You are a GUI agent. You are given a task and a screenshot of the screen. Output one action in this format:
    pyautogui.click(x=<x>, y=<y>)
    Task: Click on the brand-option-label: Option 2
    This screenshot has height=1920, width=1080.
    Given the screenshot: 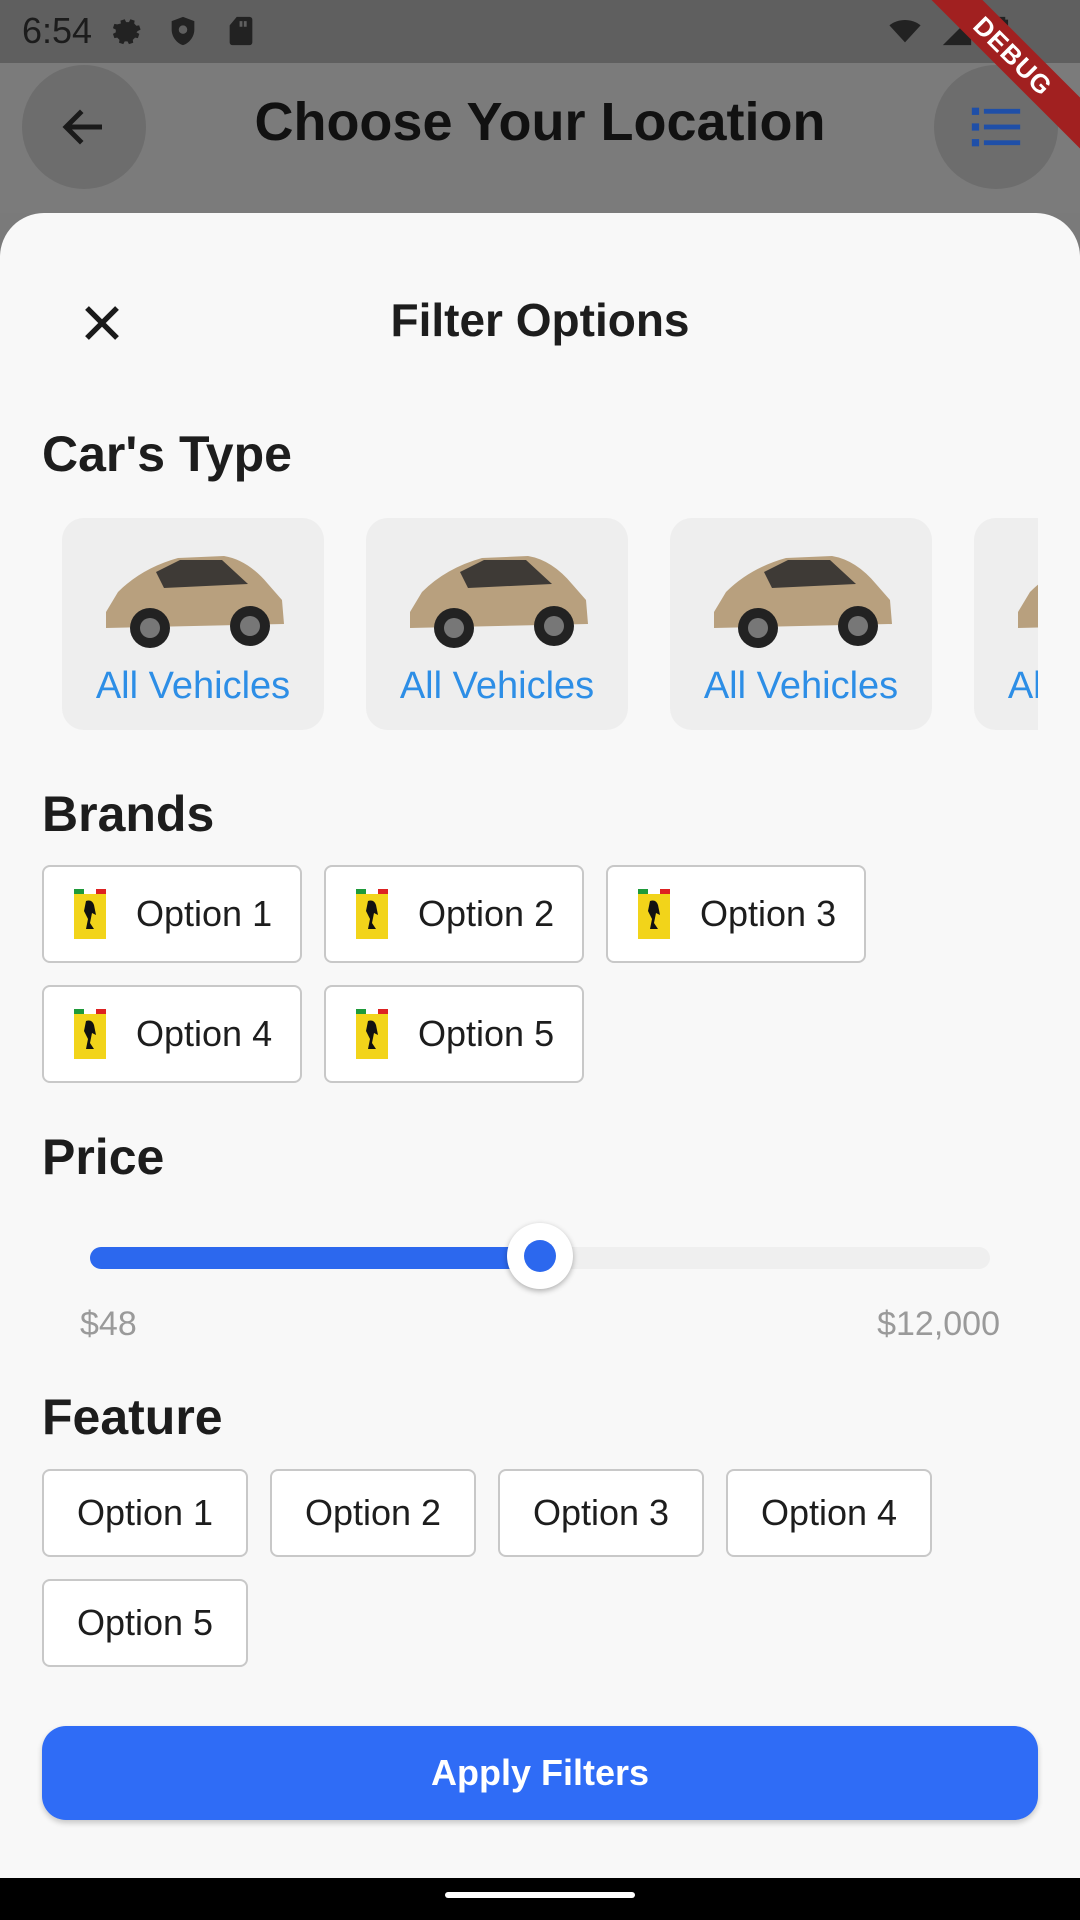 What is the action you would take?
    pyautogui.click(x=486, y=913)
    